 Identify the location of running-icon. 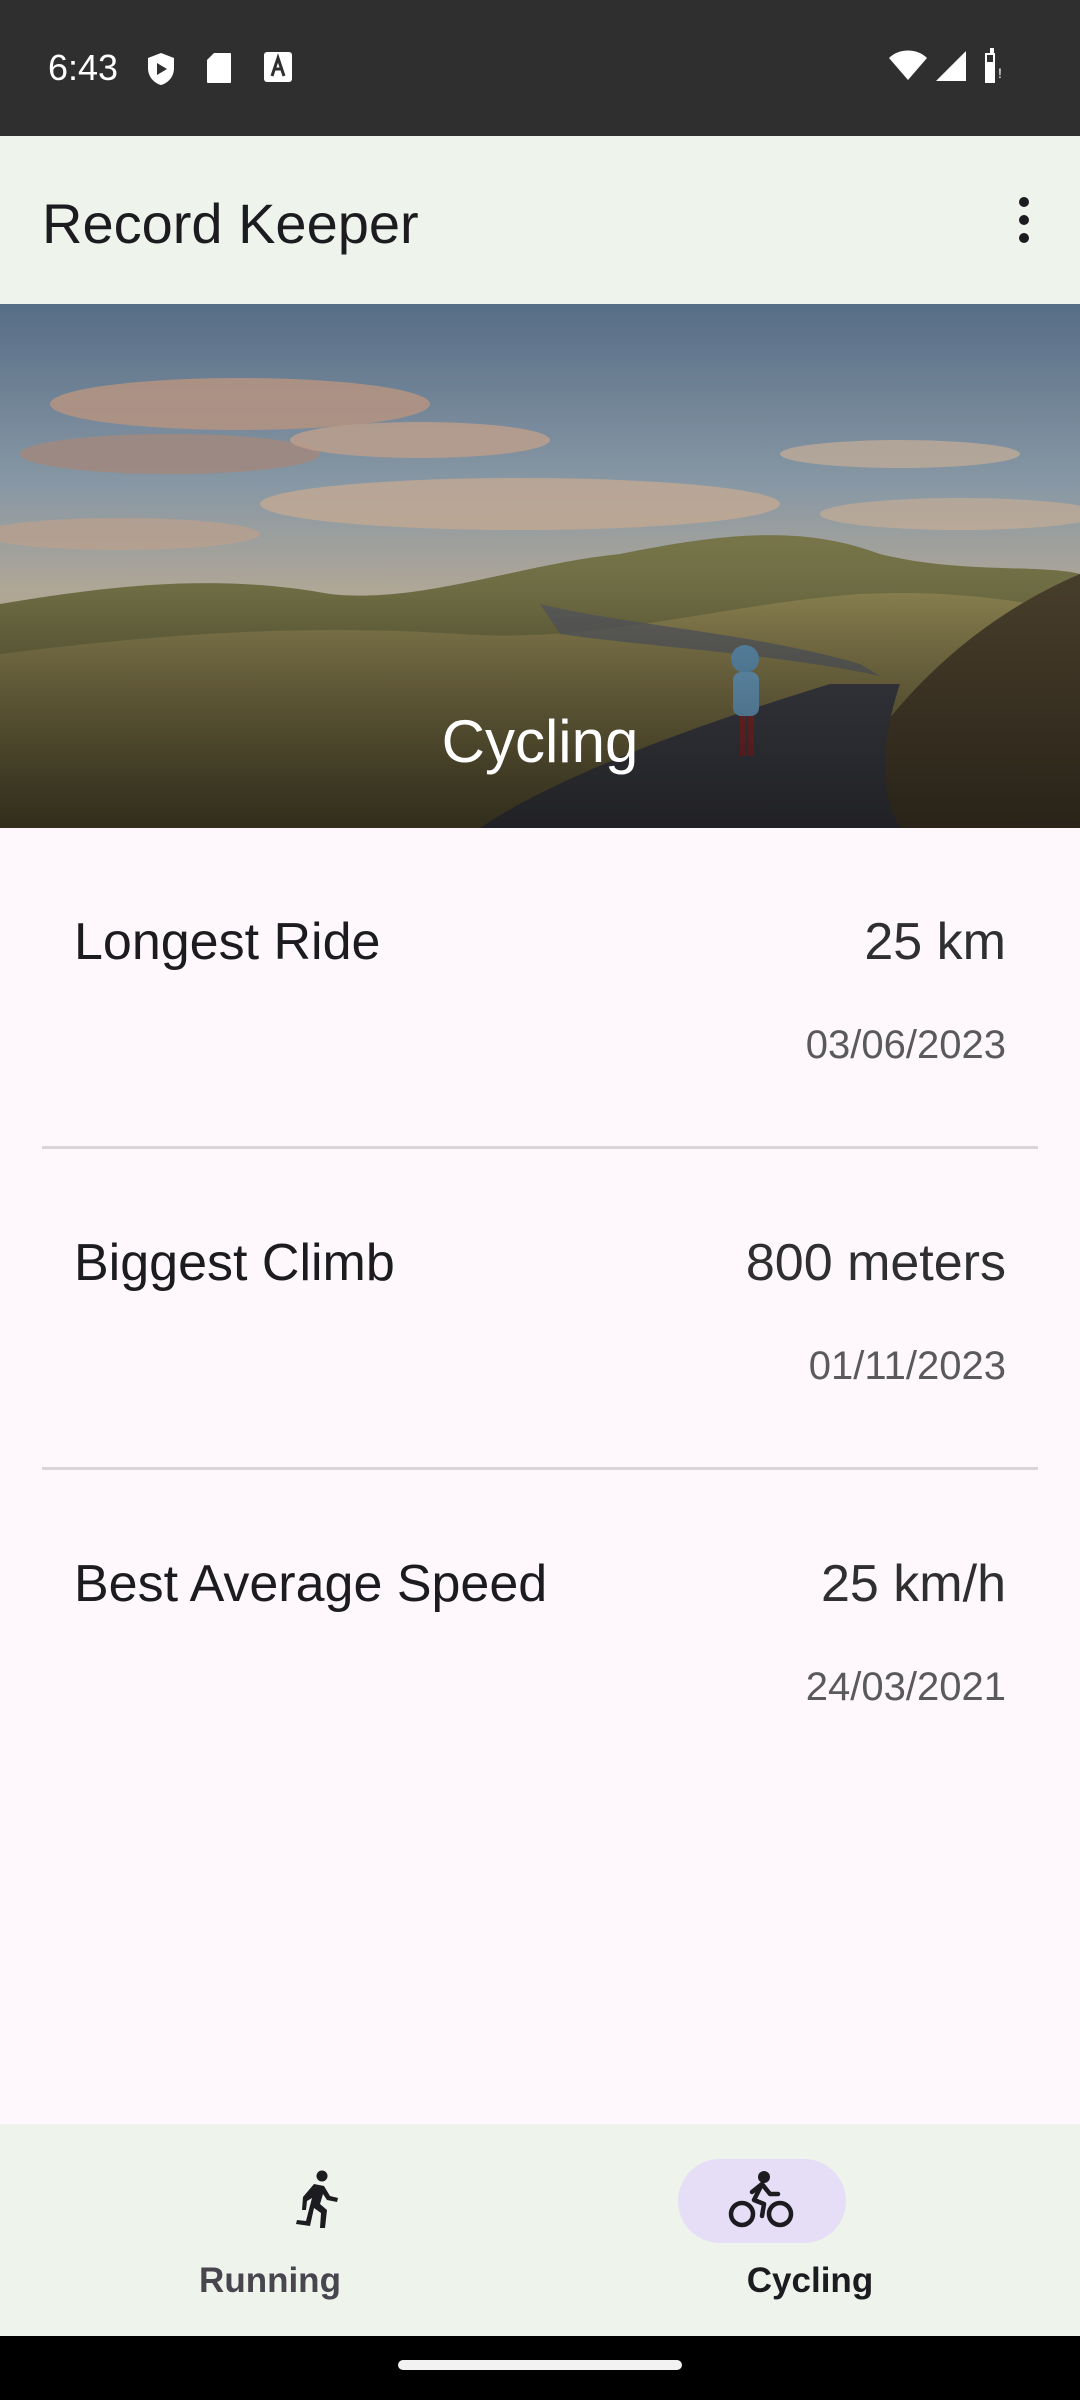
(317, 2199).